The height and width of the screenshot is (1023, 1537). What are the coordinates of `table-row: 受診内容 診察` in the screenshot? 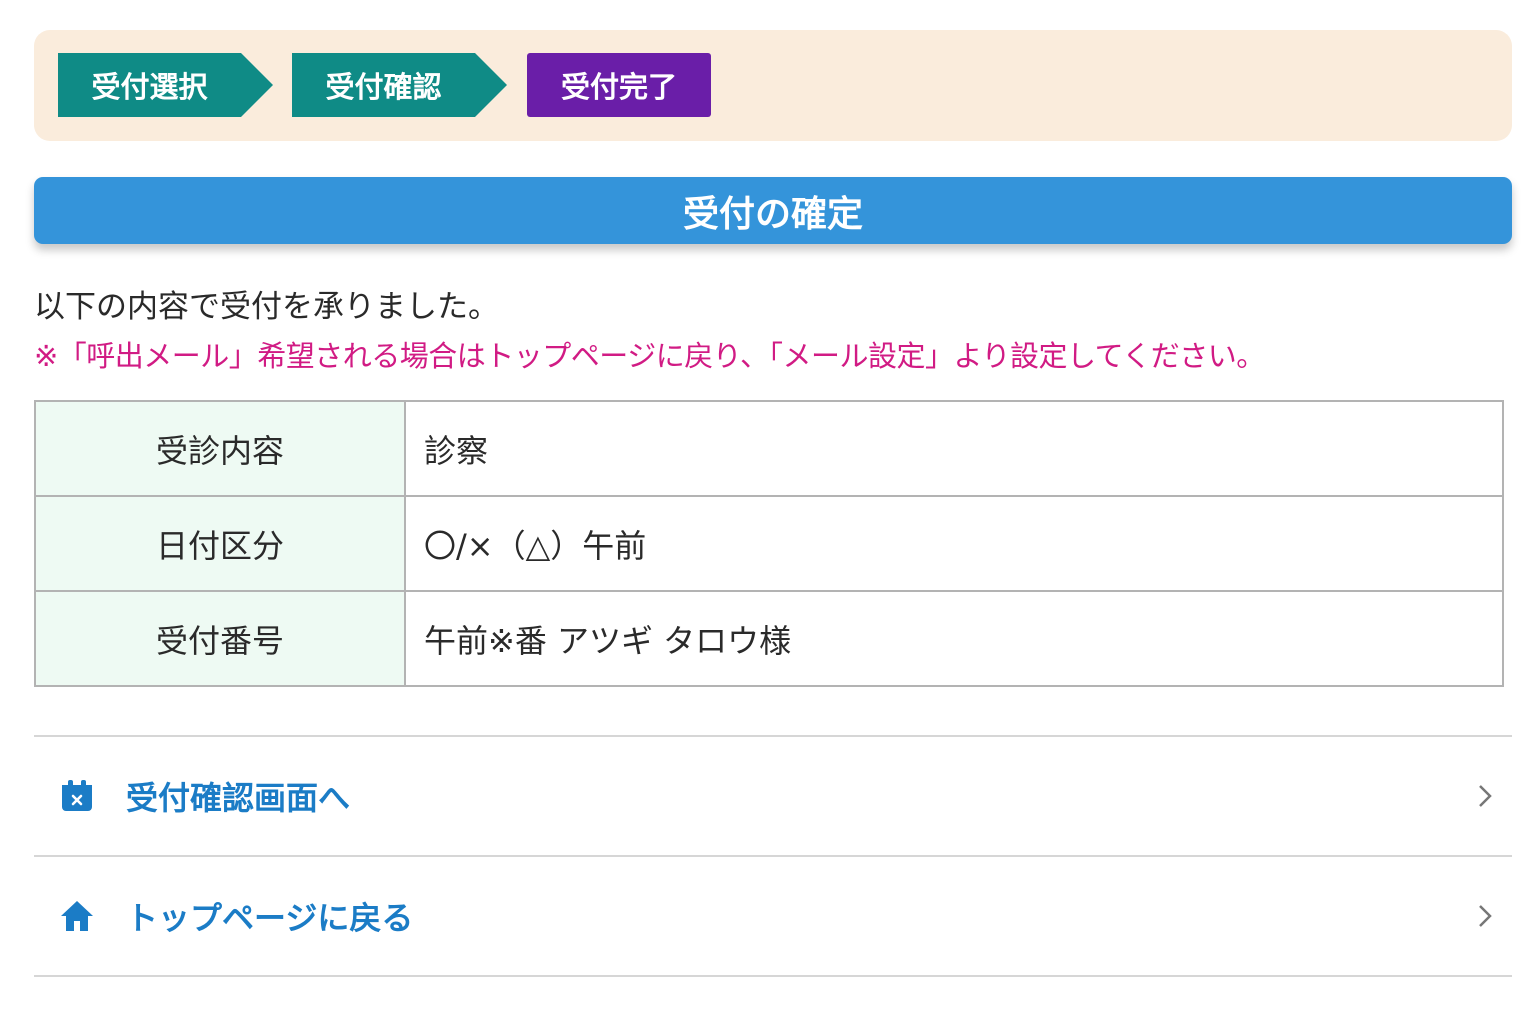 It's located at (769, 448).